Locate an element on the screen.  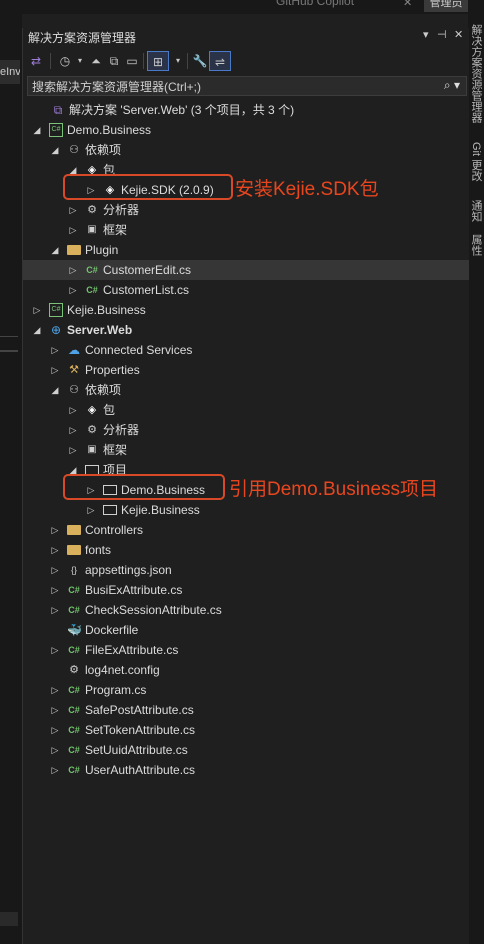
tree-row: ⧉ 解决方案 'Server.Web' (3 个项目，共 3 个) is located at coordinates (246, 110).